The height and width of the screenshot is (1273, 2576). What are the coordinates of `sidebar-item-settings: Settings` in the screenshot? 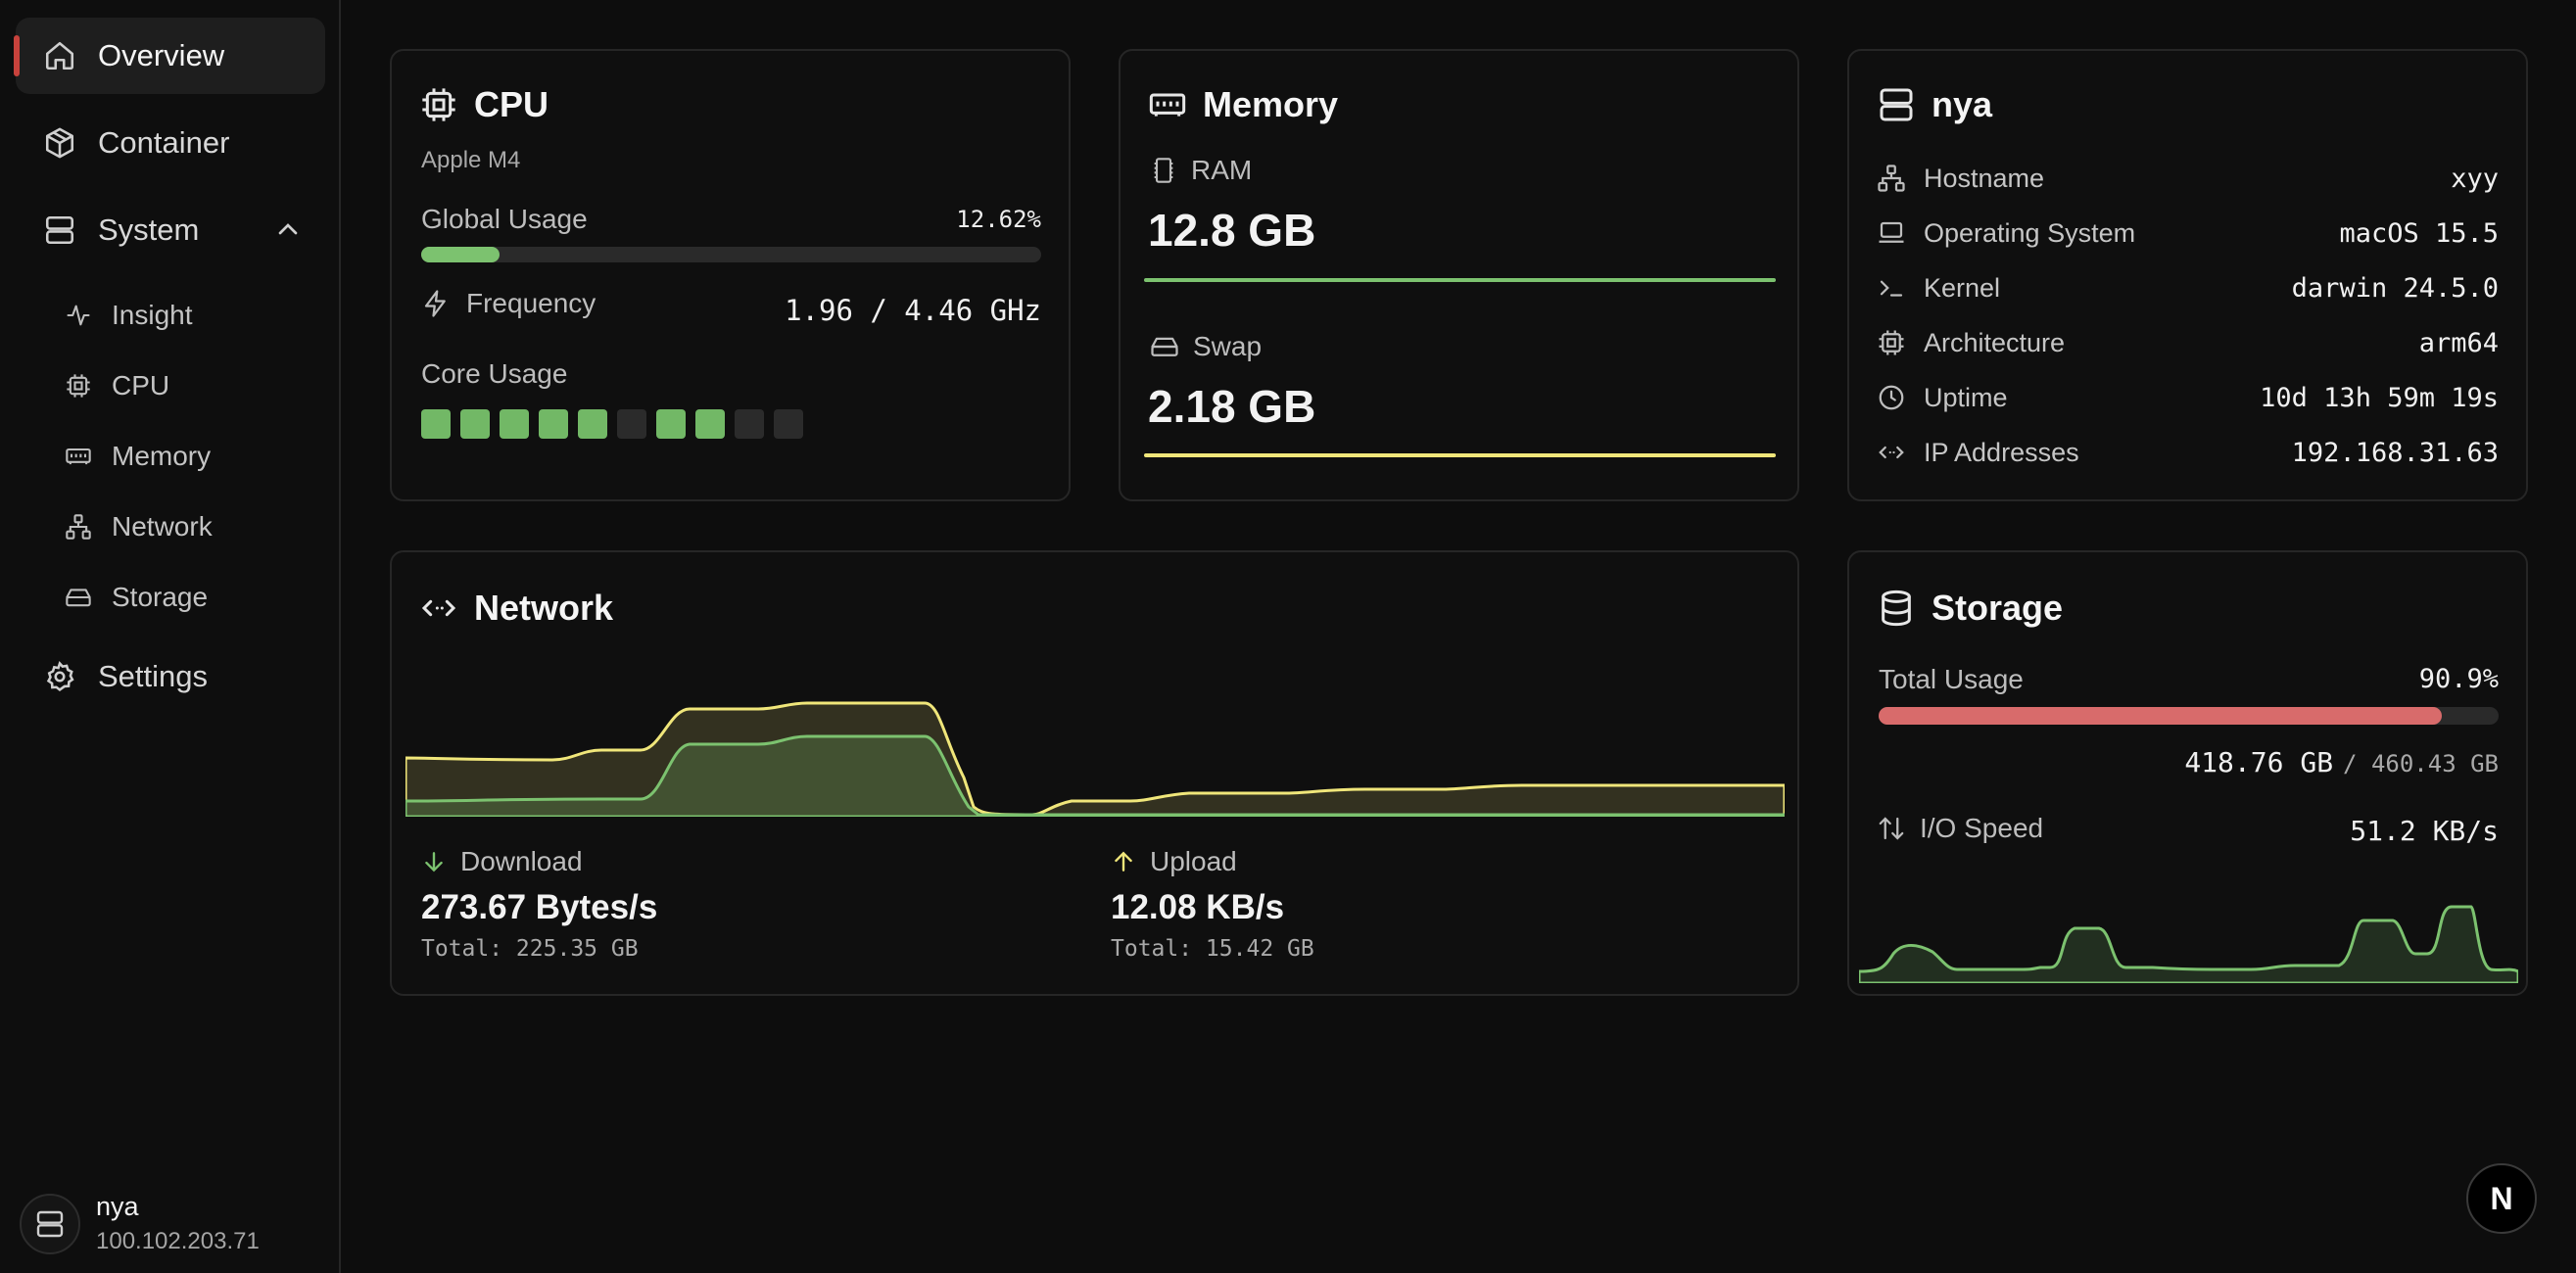 It's located at (170, 677).